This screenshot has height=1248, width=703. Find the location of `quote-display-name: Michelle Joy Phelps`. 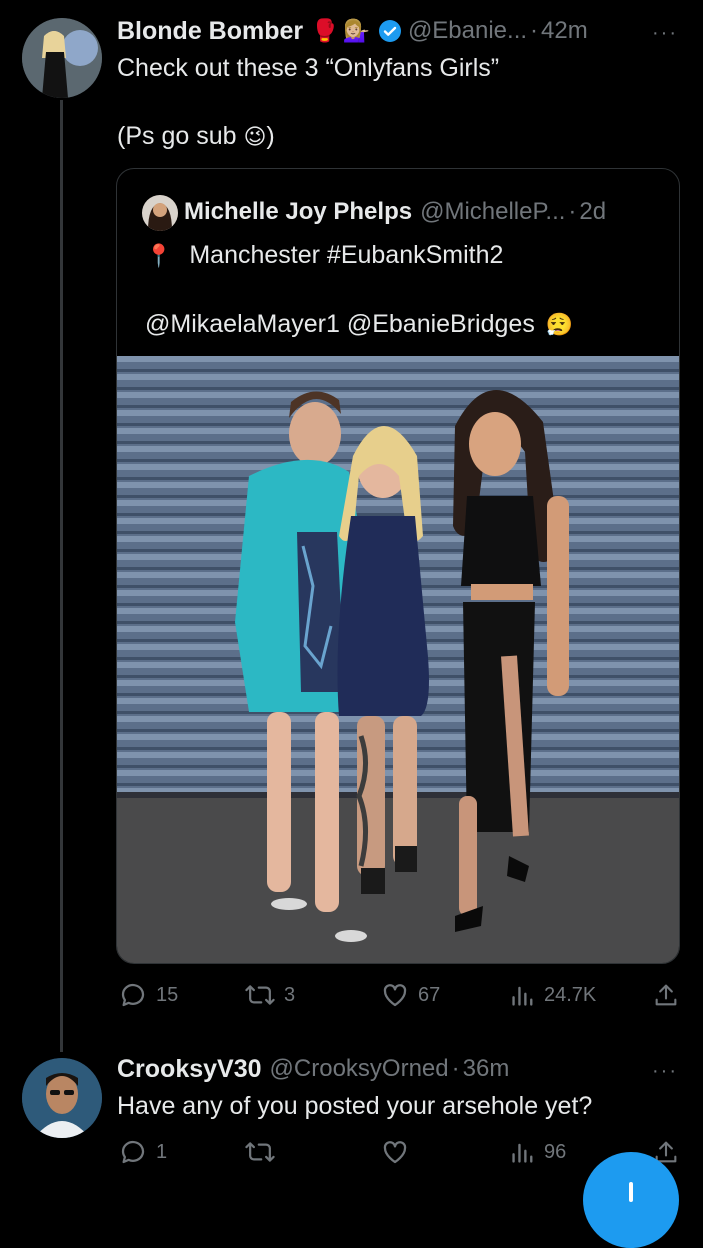

quote-display-name: Michelle Joy Phelps is located at coordinates (298, 212).